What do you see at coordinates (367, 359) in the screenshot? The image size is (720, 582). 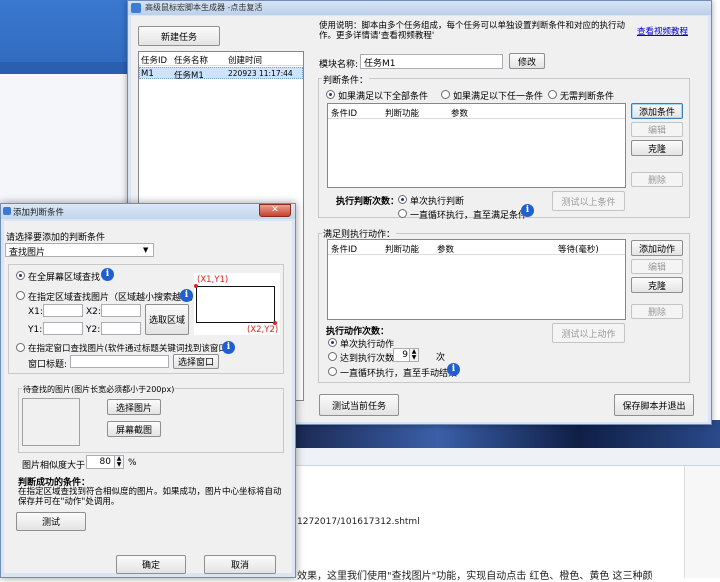 I see `act-n-label: 达到执行次数` at bounding box center [367, 359].